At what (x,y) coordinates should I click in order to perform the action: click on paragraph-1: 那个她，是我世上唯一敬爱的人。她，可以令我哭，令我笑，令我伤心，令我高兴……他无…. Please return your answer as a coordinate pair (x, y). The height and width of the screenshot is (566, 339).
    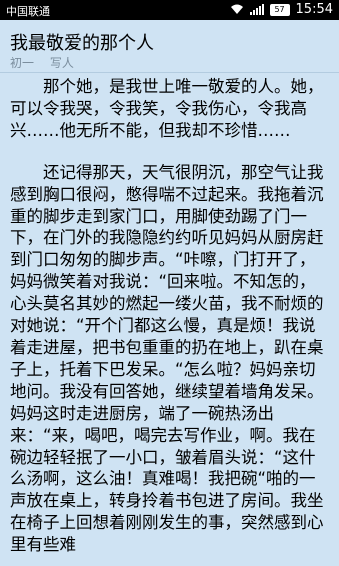
    Looking at the image, I should click on (167, 108).